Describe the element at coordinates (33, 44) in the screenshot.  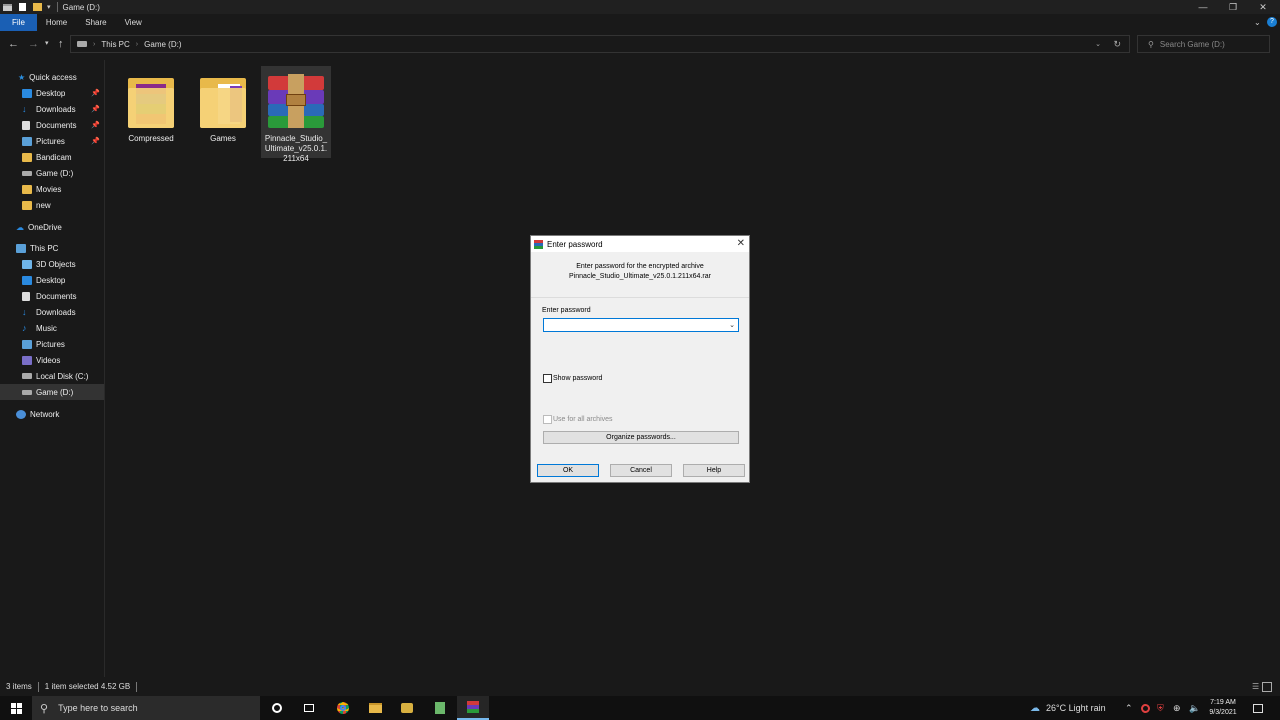
I see `forward-icon: →` at that location.